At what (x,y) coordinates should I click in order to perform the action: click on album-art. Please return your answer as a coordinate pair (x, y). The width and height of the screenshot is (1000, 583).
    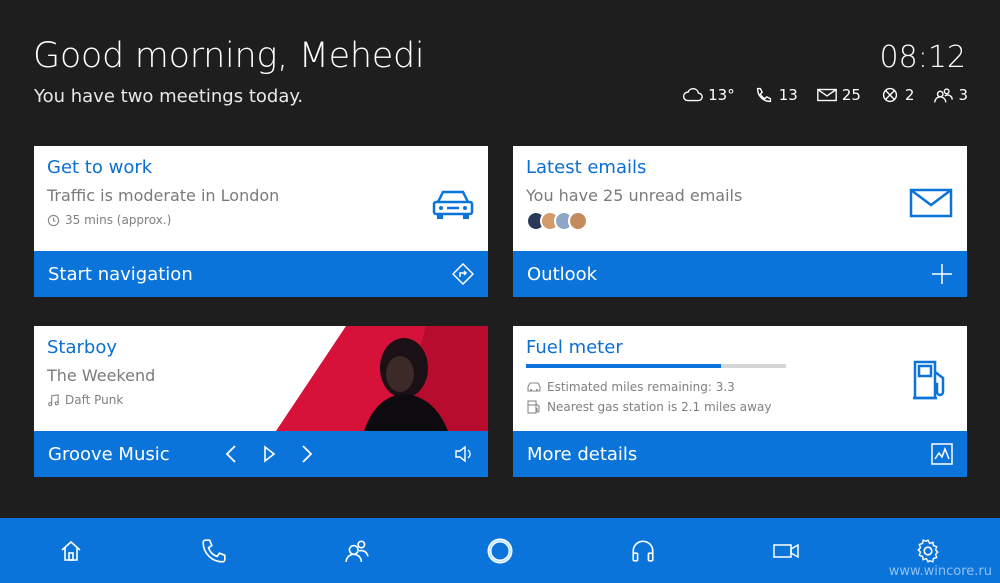
    Looking at the image, I should click on (382, 378).